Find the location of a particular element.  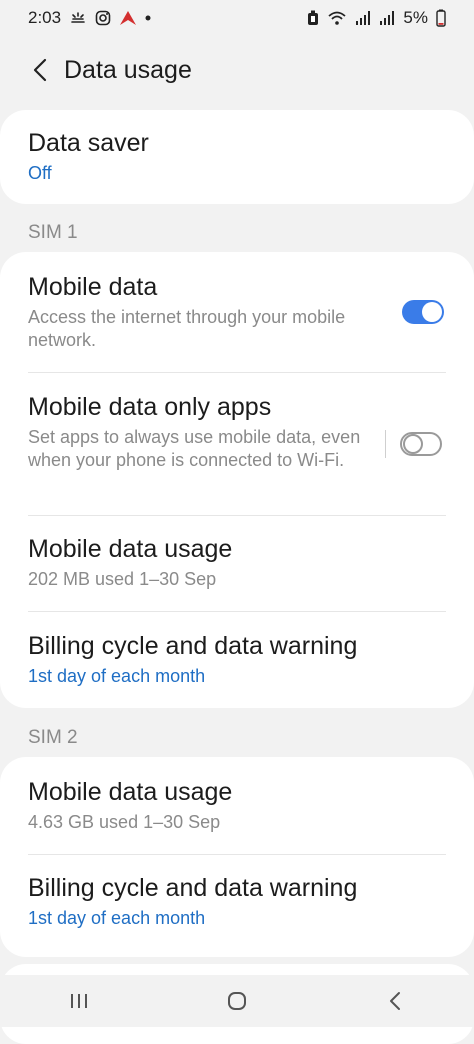

sim1-billing-cycle-title: Billing cycle and data warning is located at coordinates (193, 646).